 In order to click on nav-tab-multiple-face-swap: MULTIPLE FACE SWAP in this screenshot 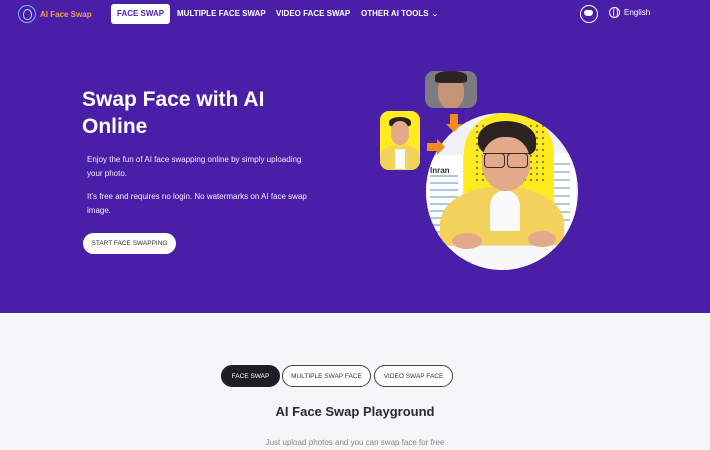, I will do `click(221, 14)`.